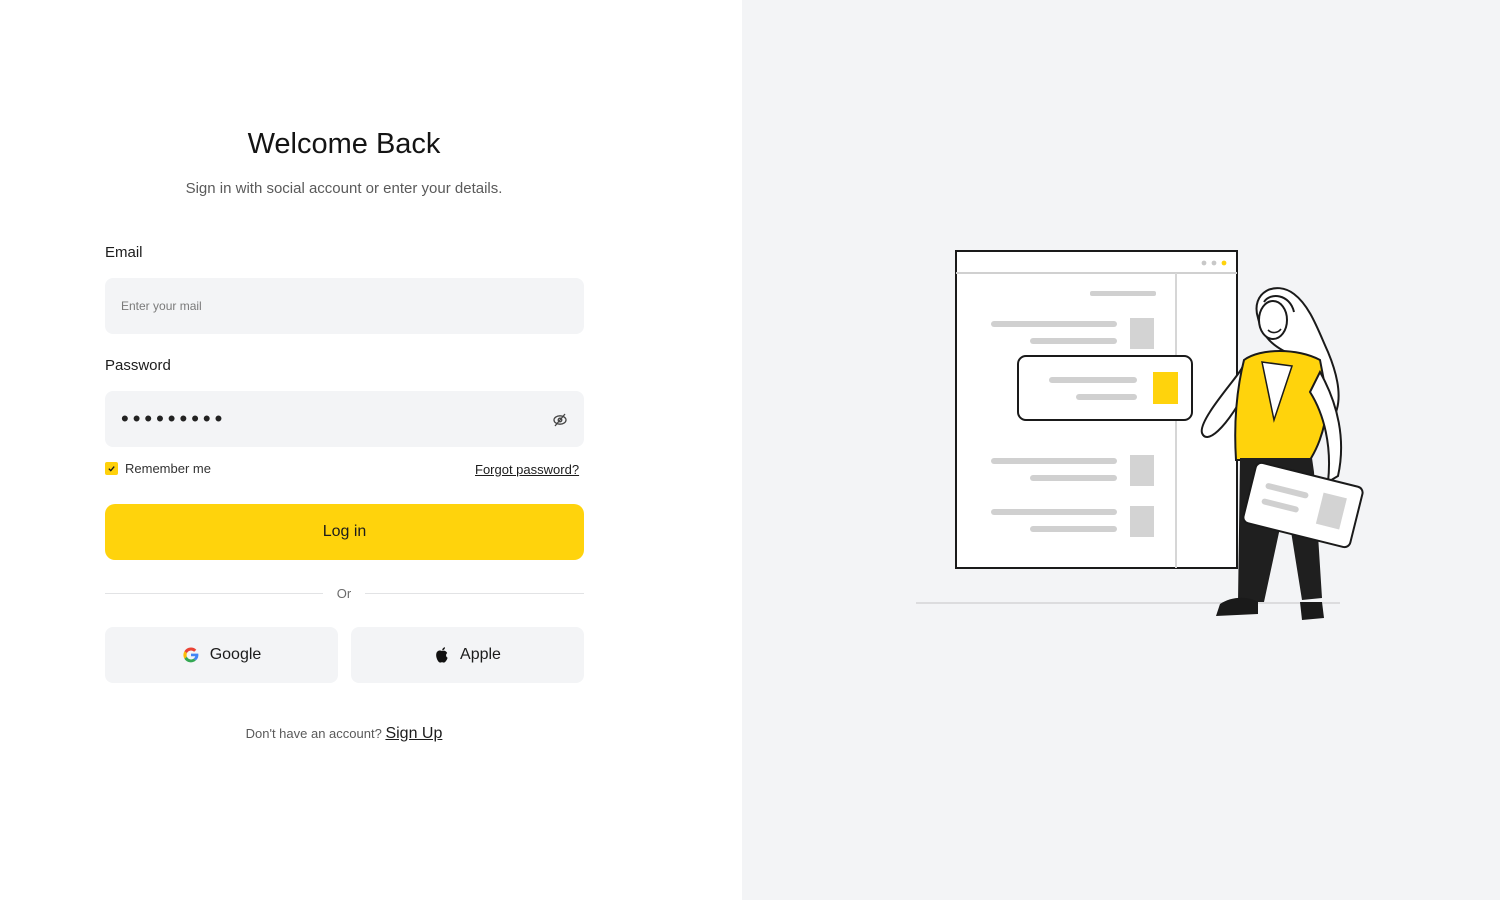 Image resolution: width=1500 pixels, height=900 pixels. I want to click on email-label: Email, so click(124, 252).